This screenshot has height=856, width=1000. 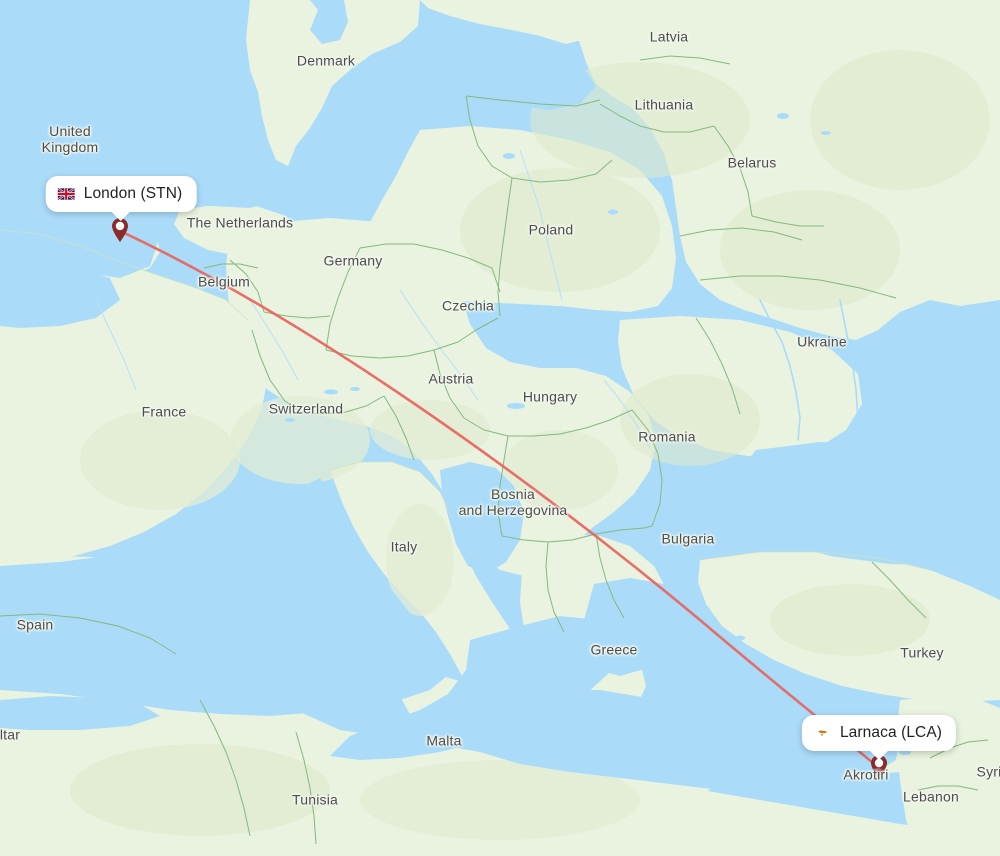 I want to click on origin-callout: London (STN), so click(x=121, y=198).